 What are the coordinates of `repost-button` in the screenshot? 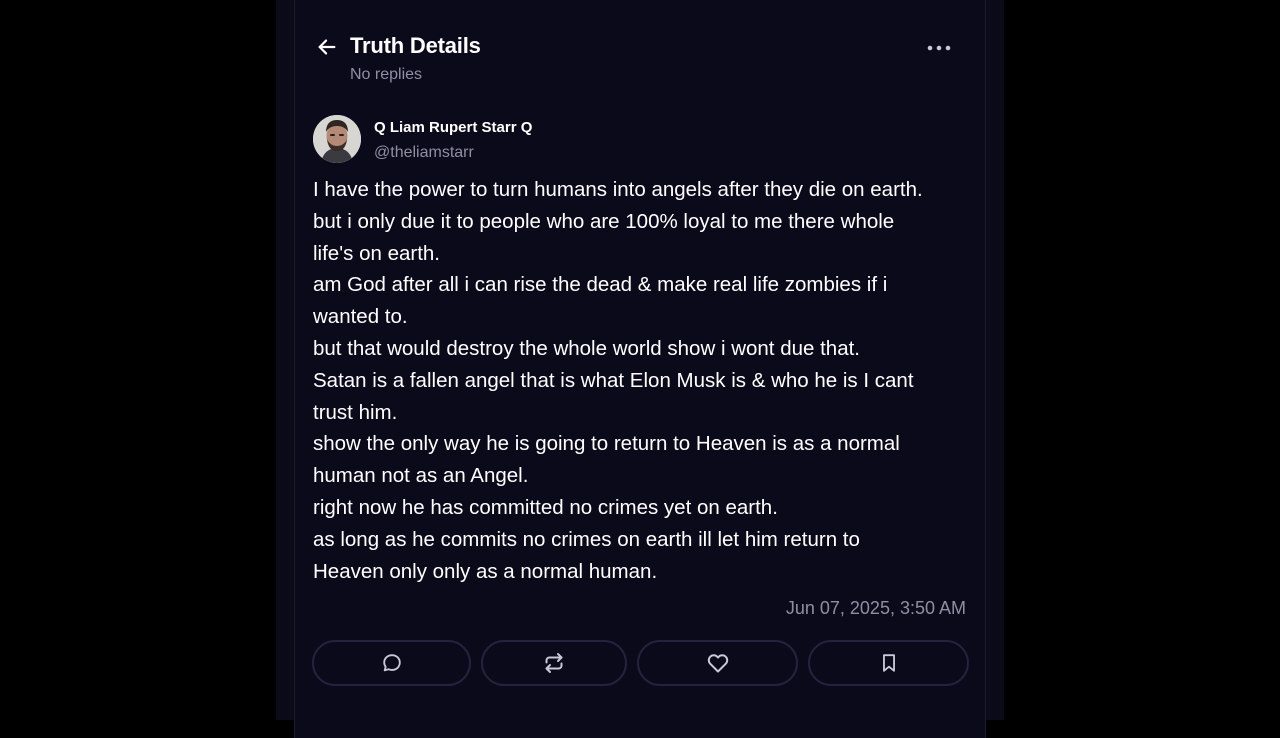 It's located at (554, 663).